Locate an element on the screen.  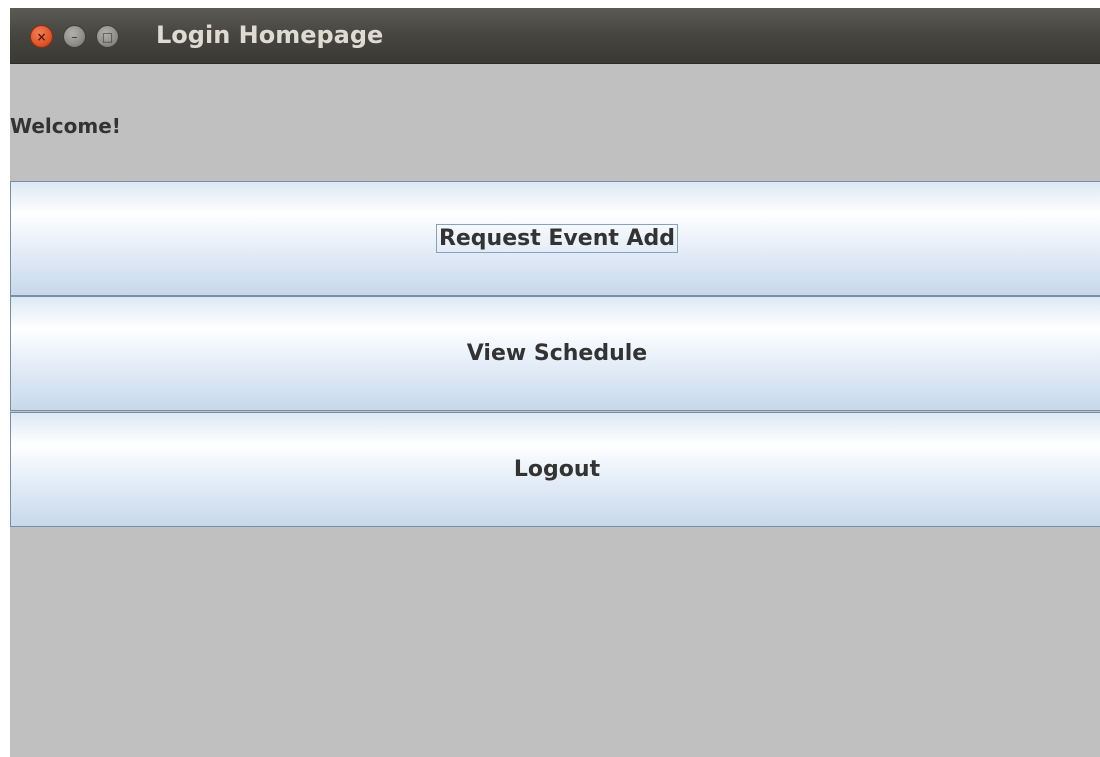
minimize-icon: – is located at coordinates (74, 36).